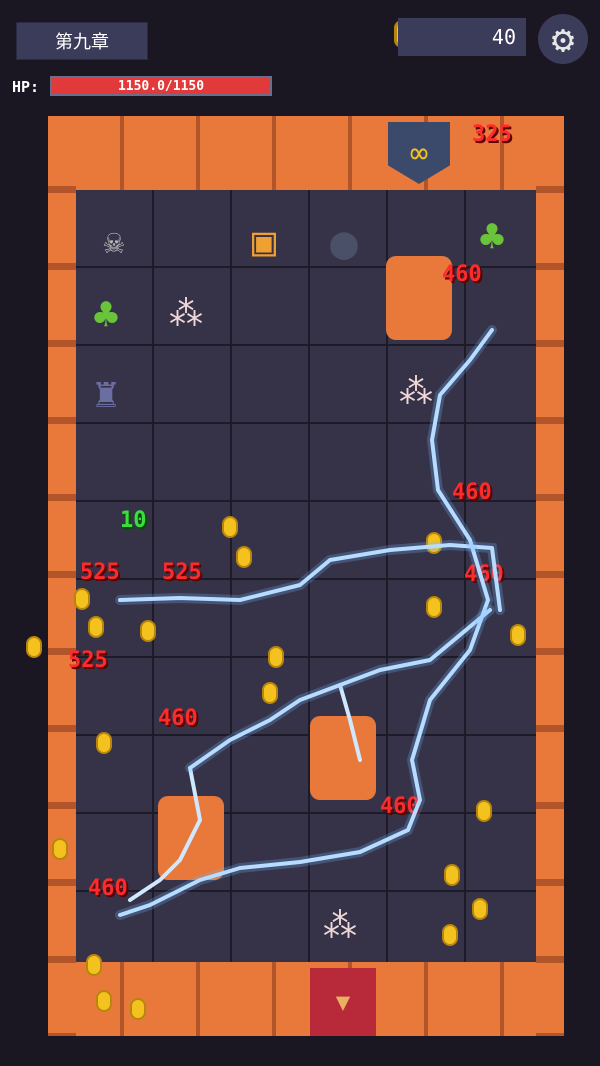 The width and height of the screenshot is (600, 1066). What do you see at coordinates (344, 242) in the screenshot?
I see `bomb-icon: ●` at bounding box center [344, 242].